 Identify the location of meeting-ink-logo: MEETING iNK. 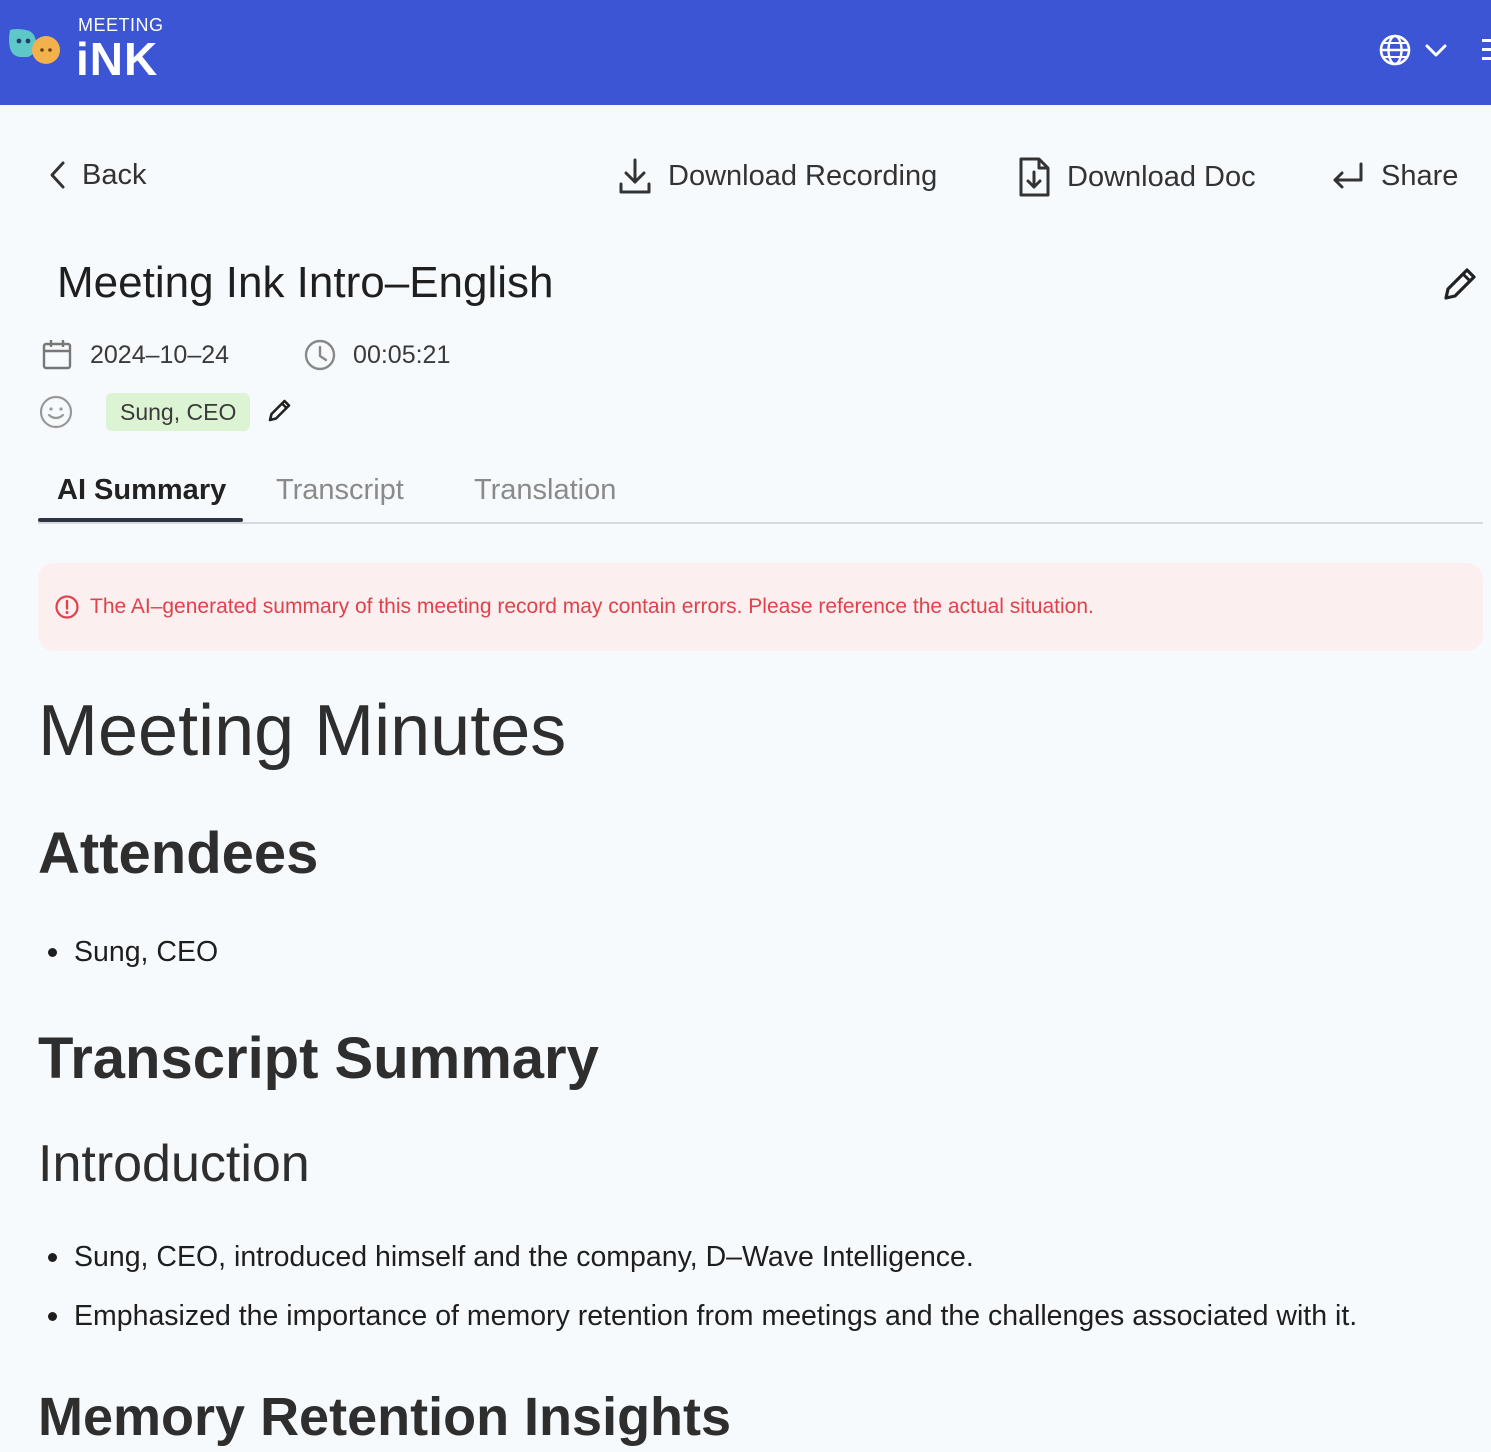
(86, 49).